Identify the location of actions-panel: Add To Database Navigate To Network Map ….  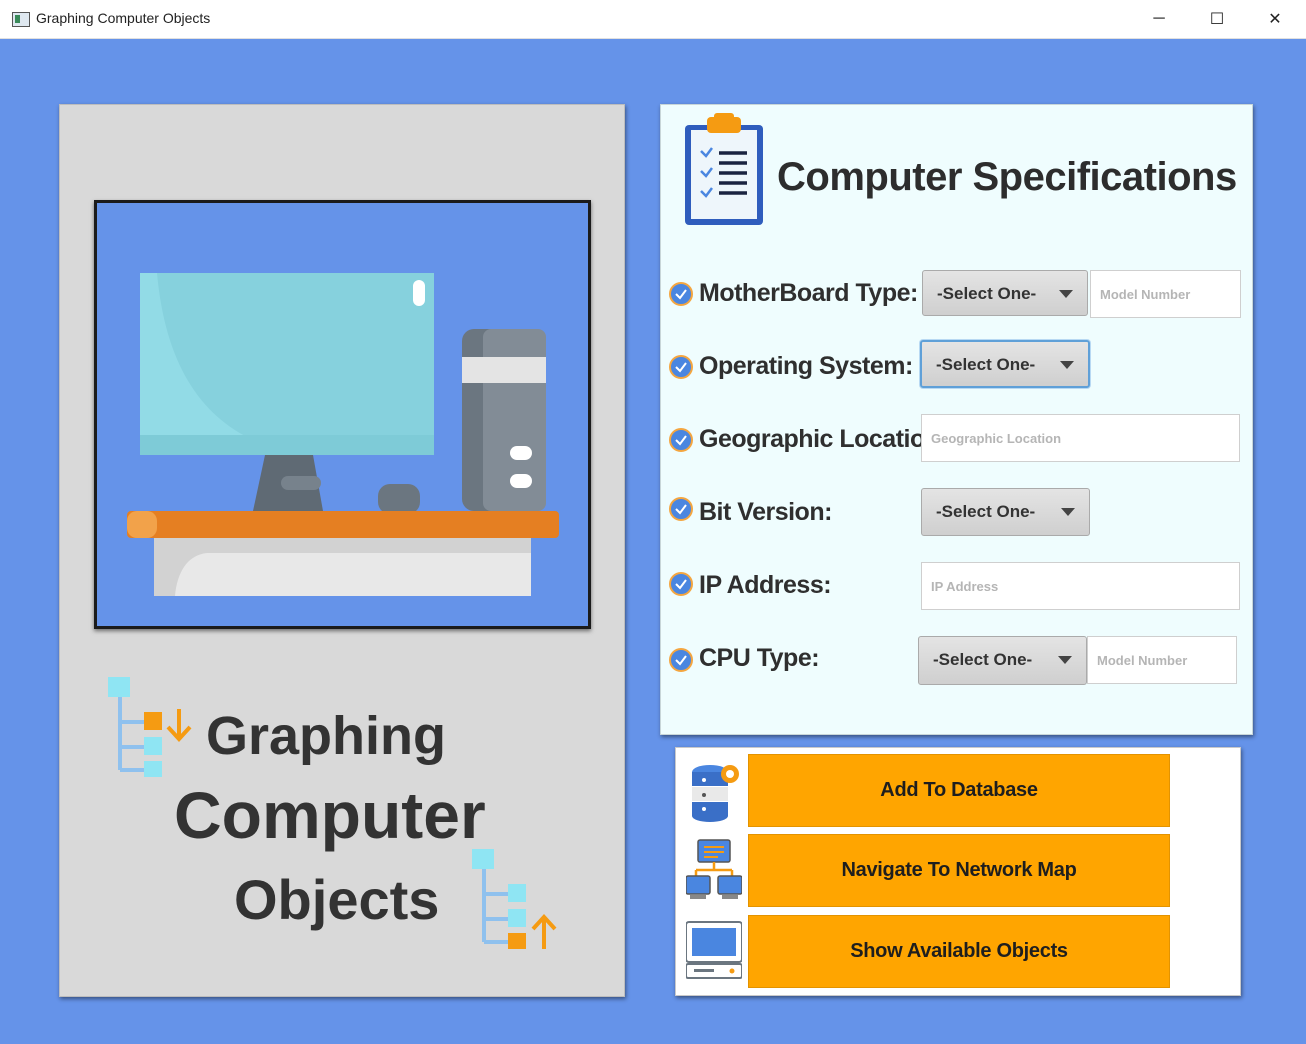
(958, 871).